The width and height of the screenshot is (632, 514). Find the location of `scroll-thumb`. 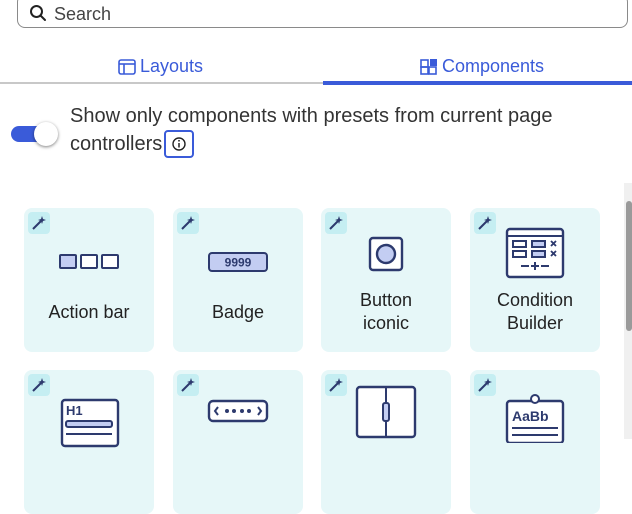

scroll-thumb is located at coordinates (629, 266).